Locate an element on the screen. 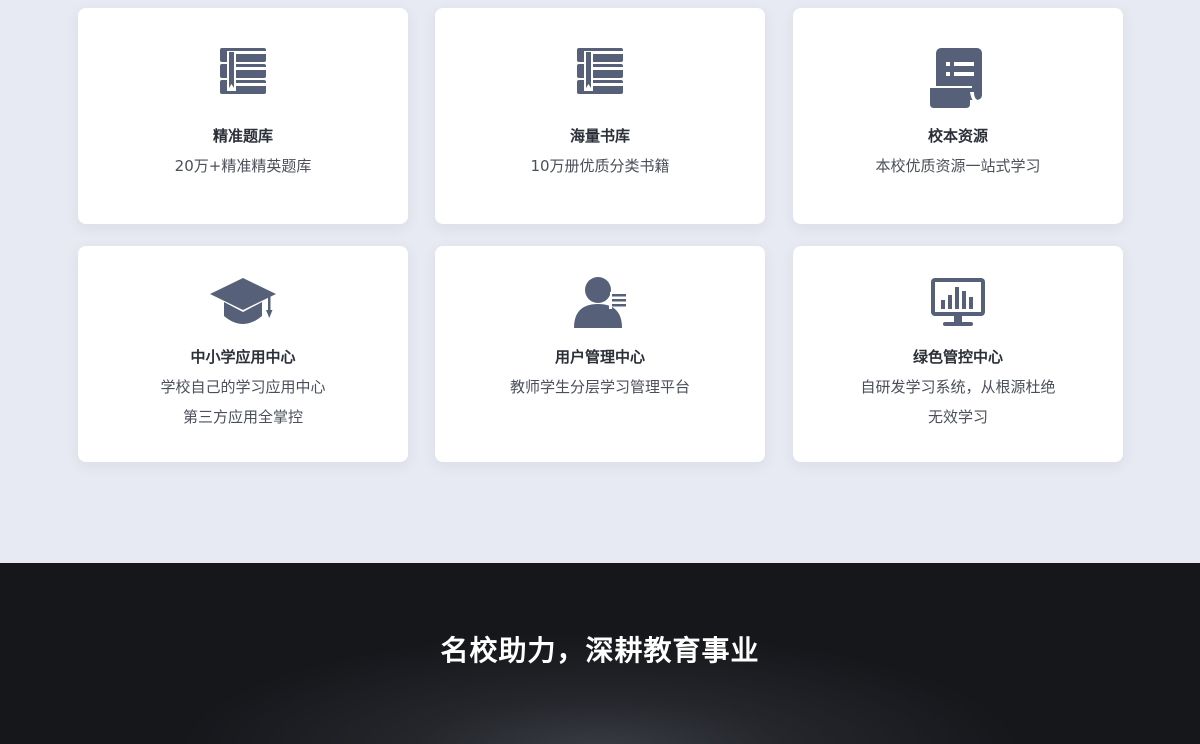  feature-card-user-management: 用户管理中心 教师学生分层学习管理平台 is located at coordinates (600, 354).